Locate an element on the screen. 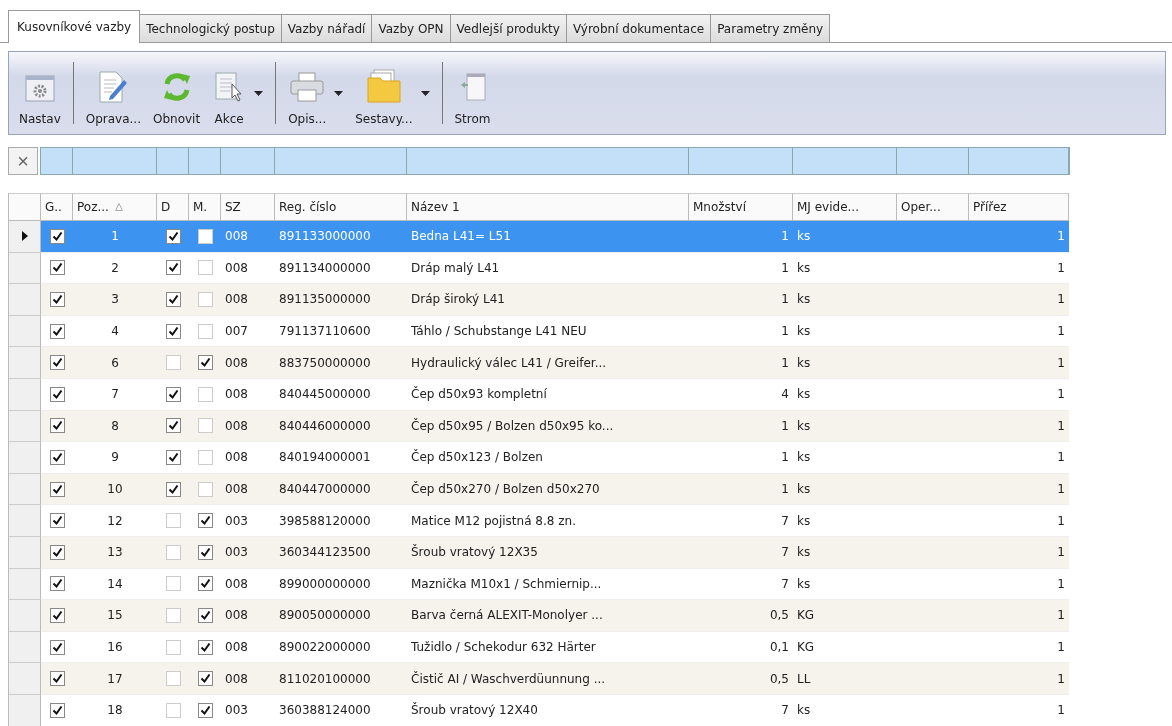  toolbar-button: Nastav is located at coordinates (40, 93).